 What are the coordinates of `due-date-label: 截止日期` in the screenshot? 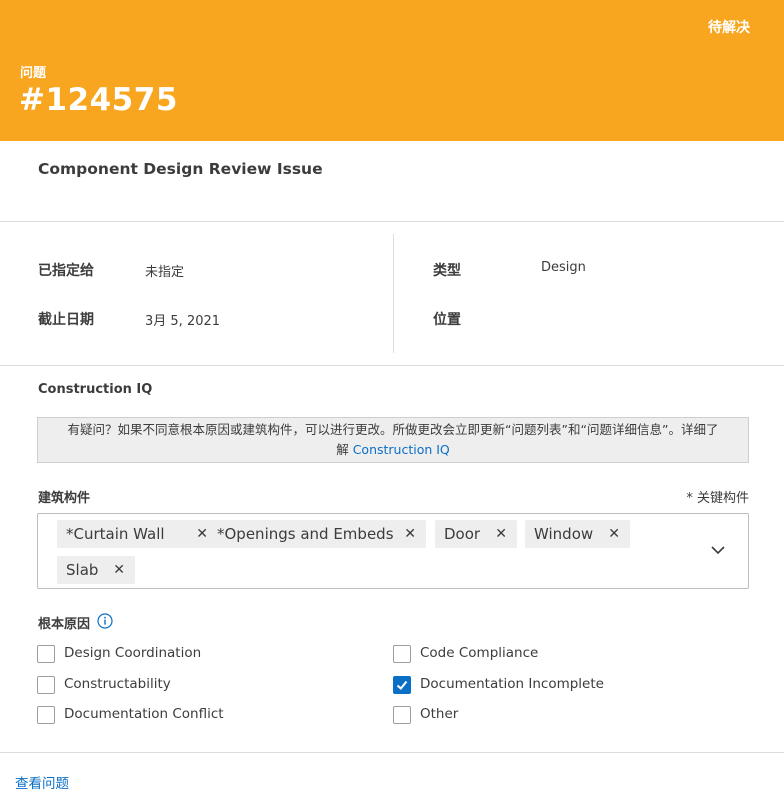 It's located at (66, 320).